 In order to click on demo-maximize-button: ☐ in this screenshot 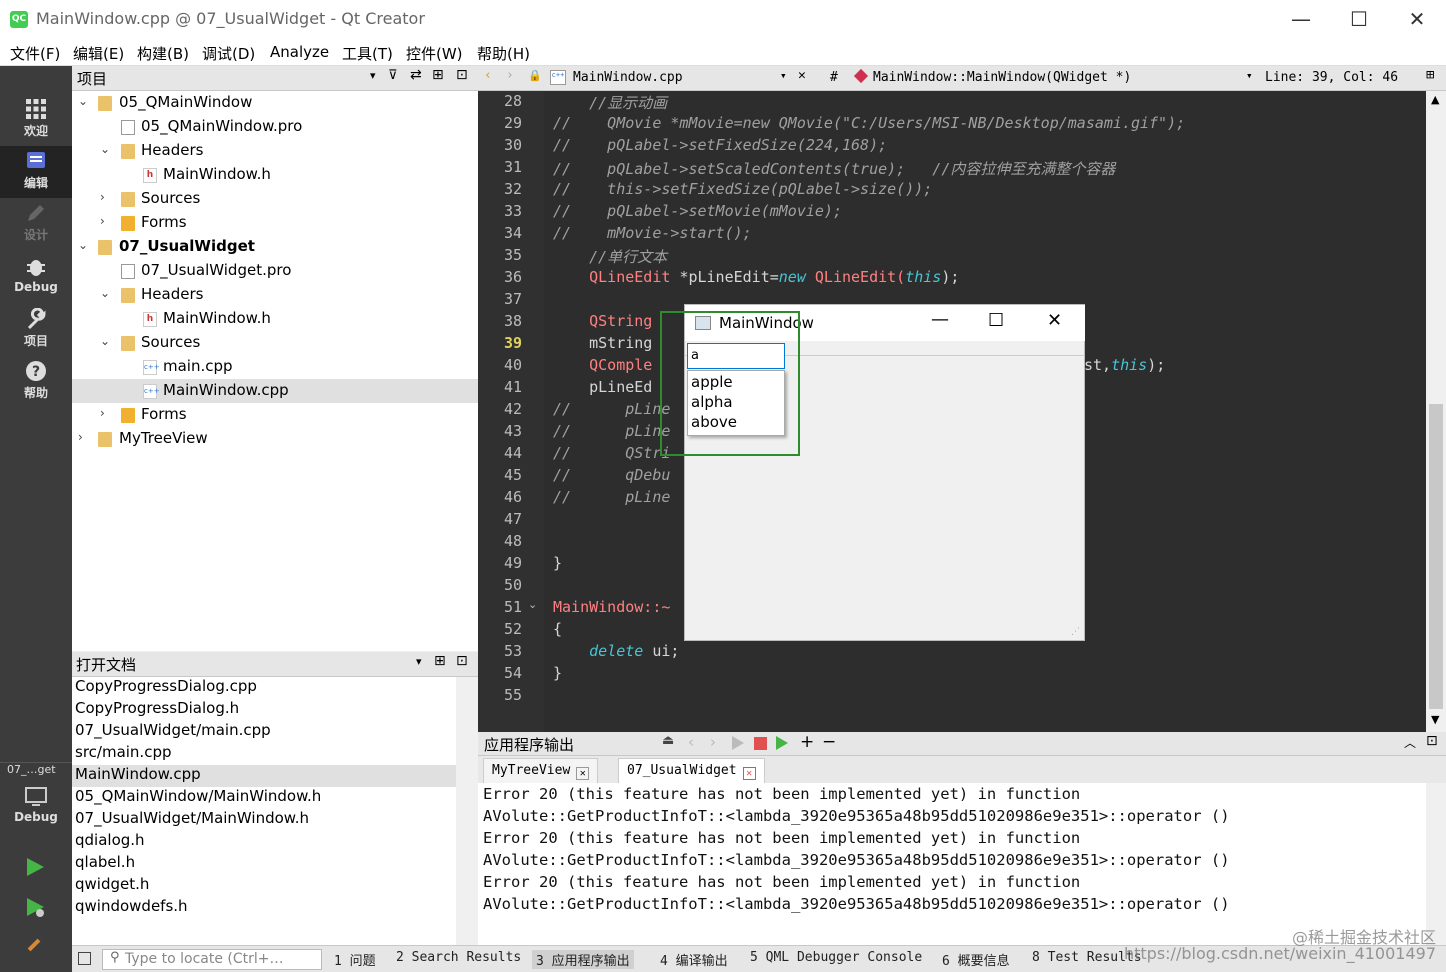, I will do `click(996, 320)`.